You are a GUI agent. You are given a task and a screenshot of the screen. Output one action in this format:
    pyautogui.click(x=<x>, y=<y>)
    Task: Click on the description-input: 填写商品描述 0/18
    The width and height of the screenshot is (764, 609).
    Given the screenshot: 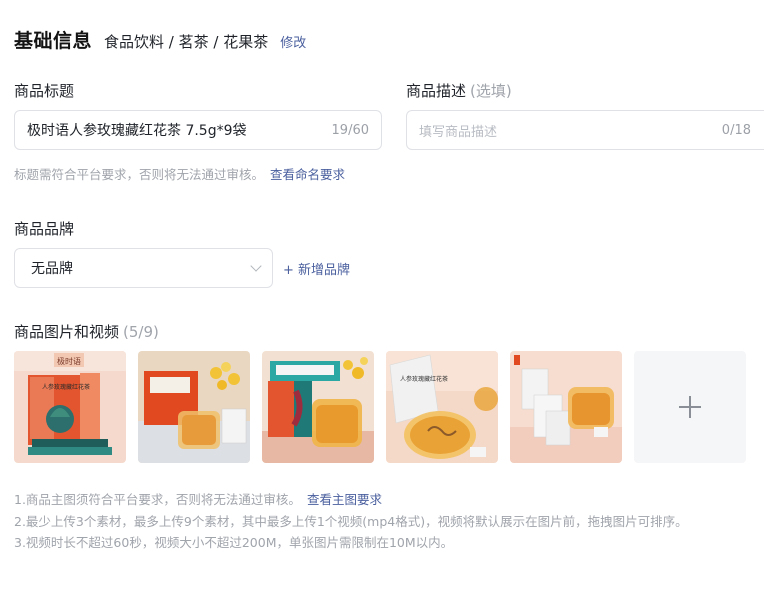 What is the action you would take?
    pyautogui.click(x=585, y=130)
    